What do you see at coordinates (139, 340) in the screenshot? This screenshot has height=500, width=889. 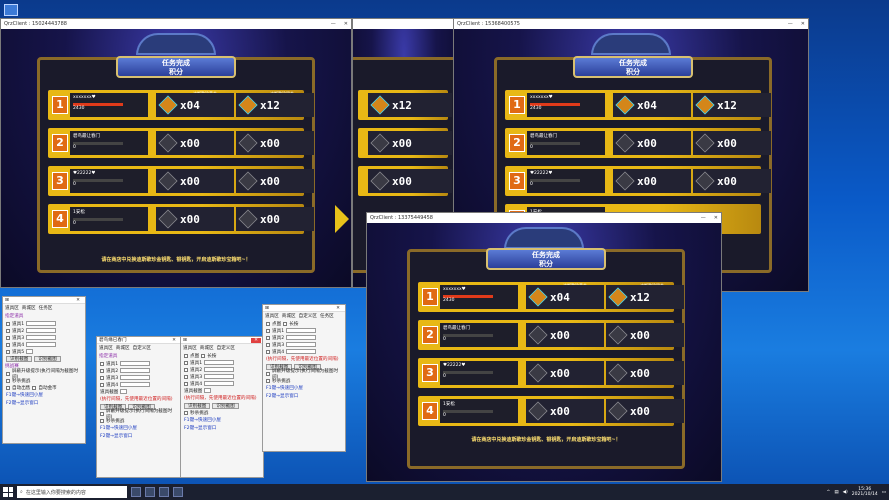 I see `title-bar: 碧鸟缘已春门 ✕` at bounding box center [139, 340].